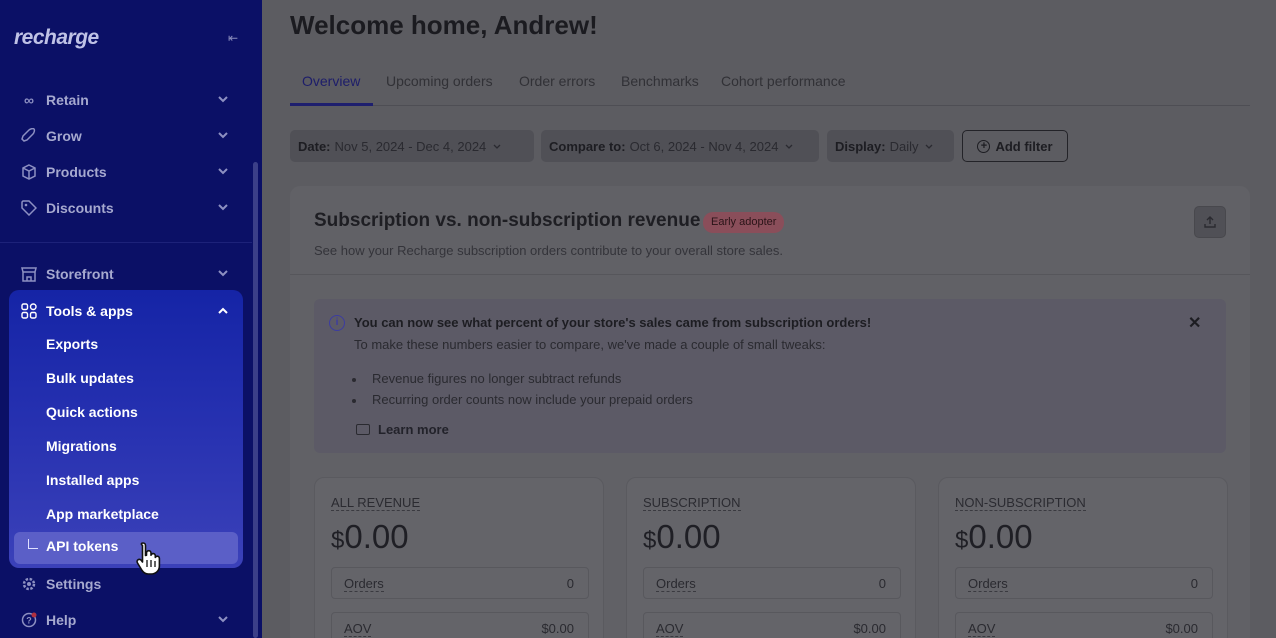  What do you see at coordinates (771, 557) in the screenshot?
I see `metric-card-subscription: SUBSCRIPTION $0.00 Orders 0 AOV $0.00` at bounding box center [771, 557].